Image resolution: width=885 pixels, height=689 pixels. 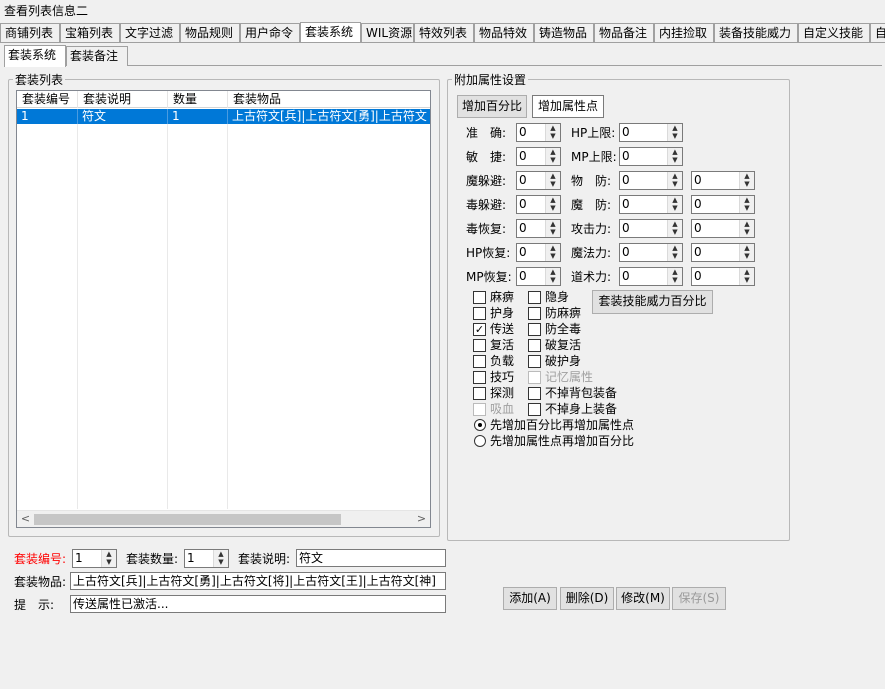 What do you see at coordinates (563, 329) in the screenshot?
I see `flag-right-2-label: 防全毒` at bounding box center [563, 329].